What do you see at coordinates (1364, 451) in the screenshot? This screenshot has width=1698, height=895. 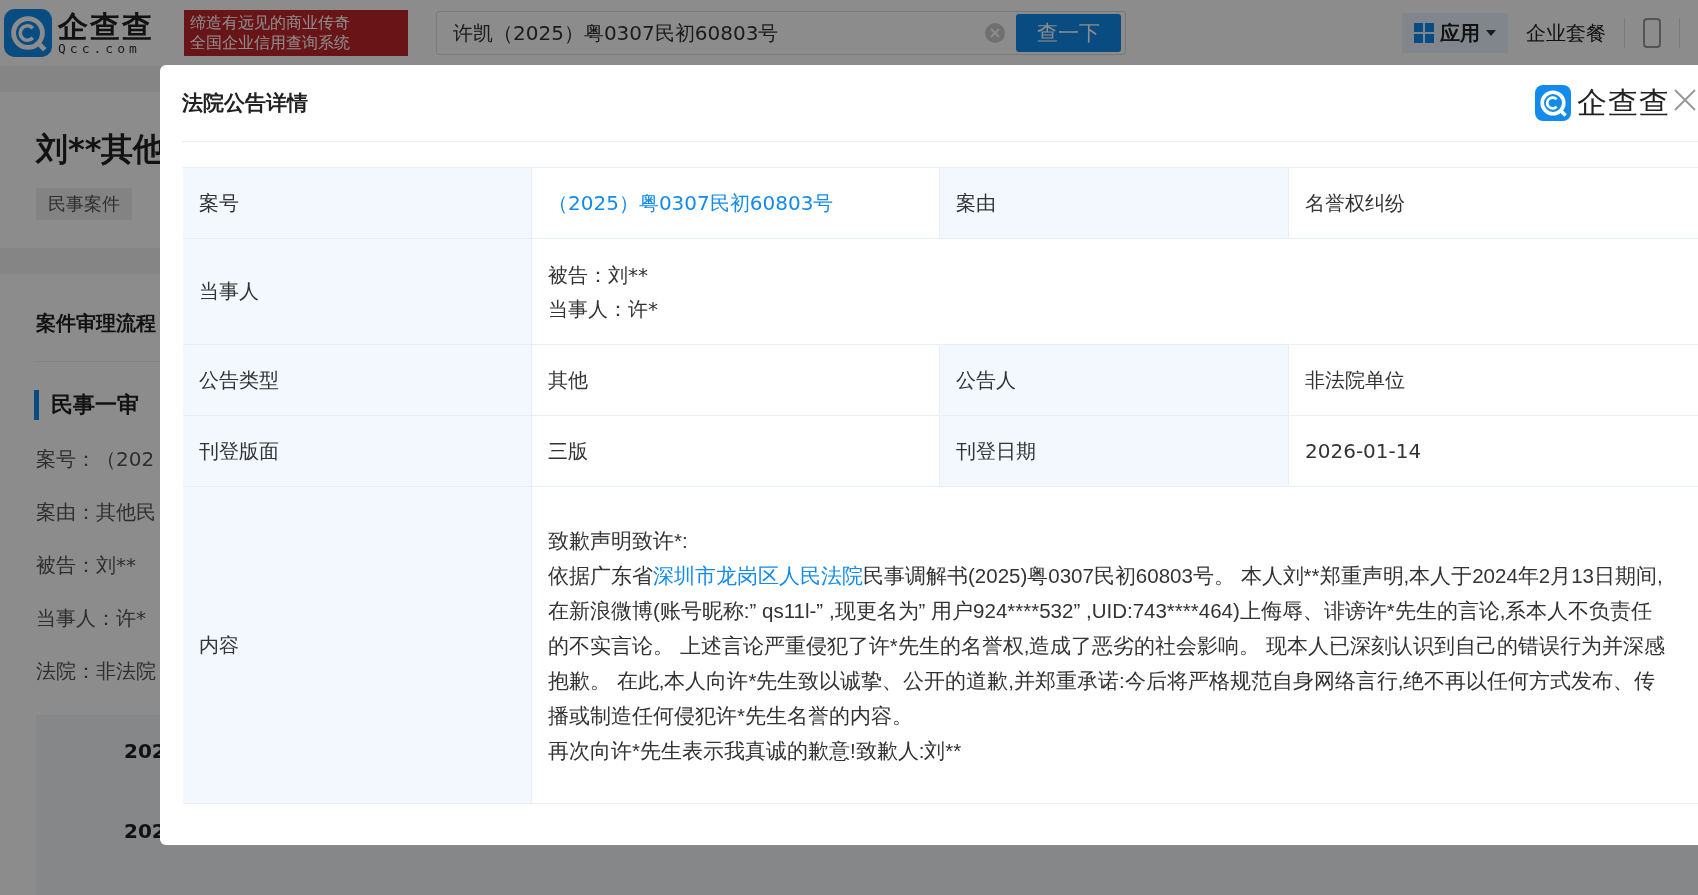 I see `field-value: 2026-01-14` at bounding box center [1364, 451].